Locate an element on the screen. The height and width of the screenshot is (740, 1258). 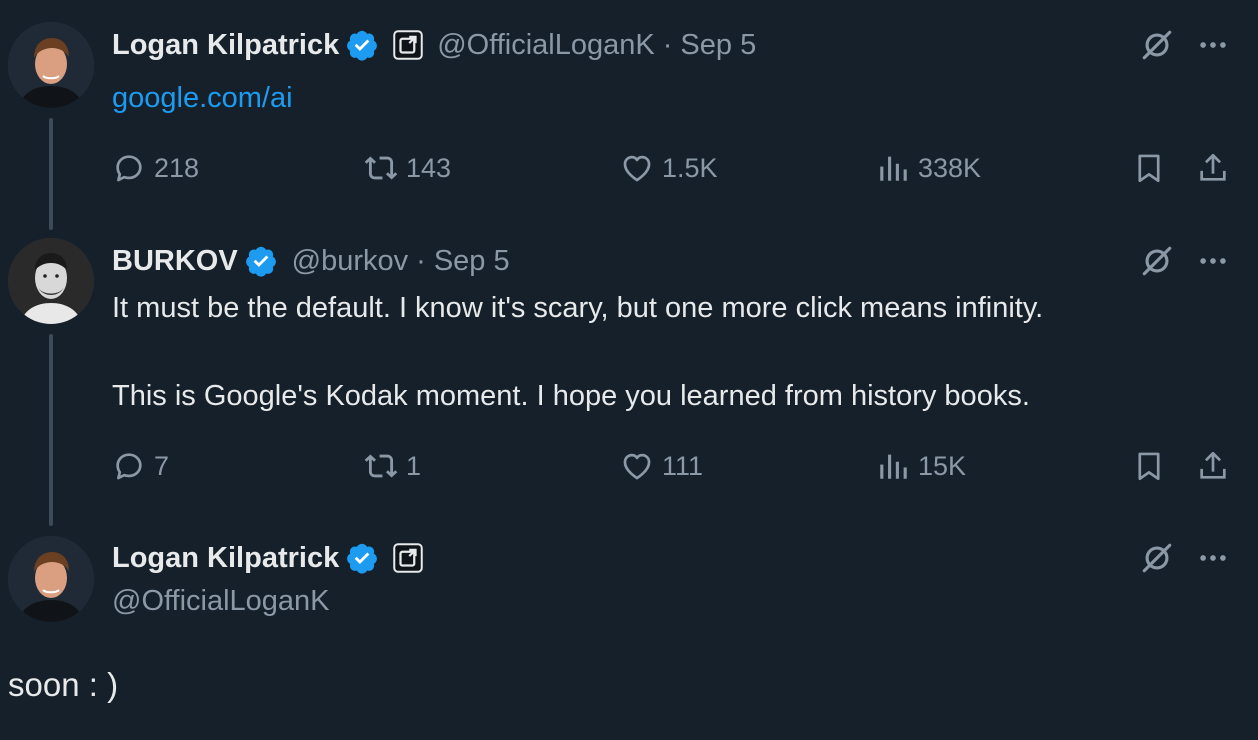
tweet-link: google.com/ai is located at coordinates (202, 98).